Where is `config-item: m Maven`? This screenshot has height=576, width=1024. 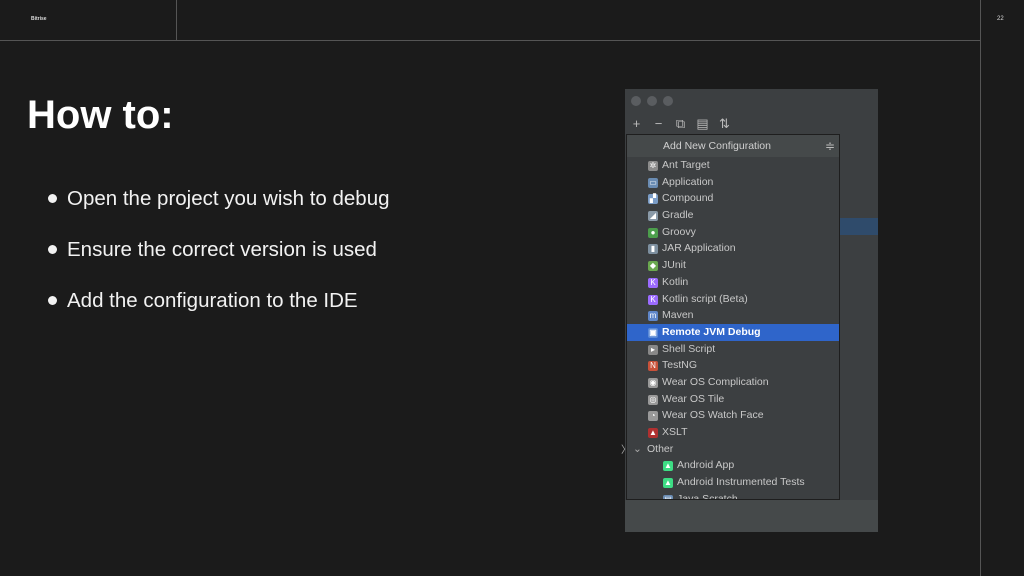
config-item: m Maven is located at coordinates (733, 315).